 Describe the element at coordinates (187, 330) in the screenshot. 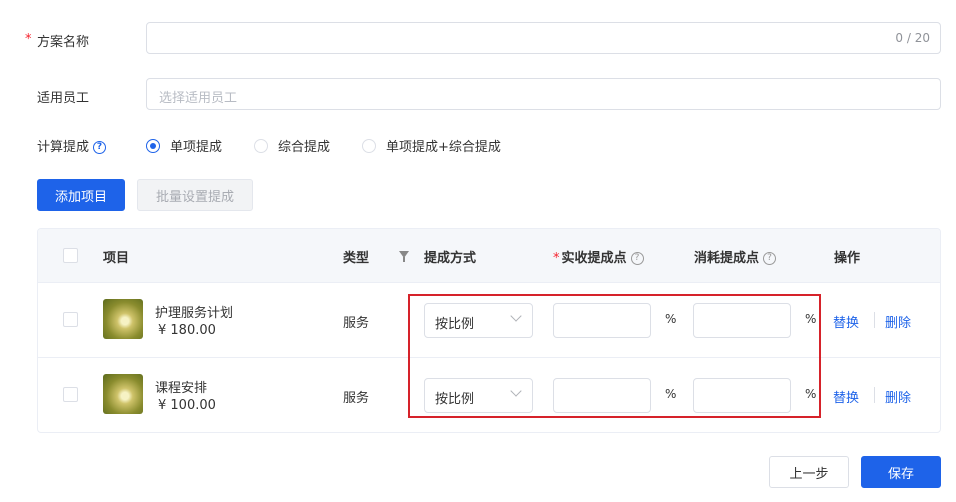

I see `item-price: ¥ 180.00` at that location.